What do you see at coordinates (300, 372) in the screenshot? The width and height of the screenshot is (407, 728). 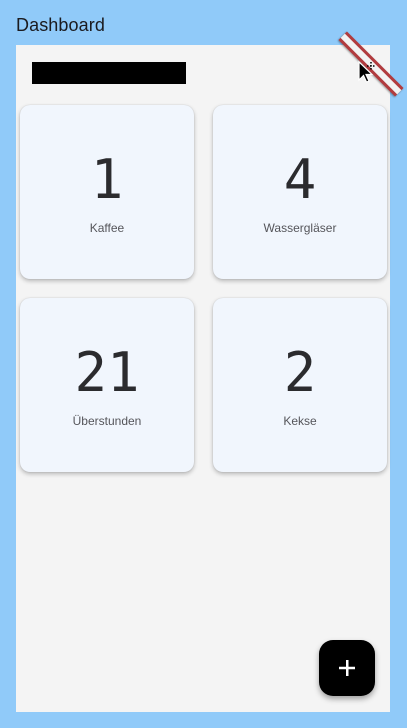 I see `counter-value: 2` at bounding box center [300, 372].